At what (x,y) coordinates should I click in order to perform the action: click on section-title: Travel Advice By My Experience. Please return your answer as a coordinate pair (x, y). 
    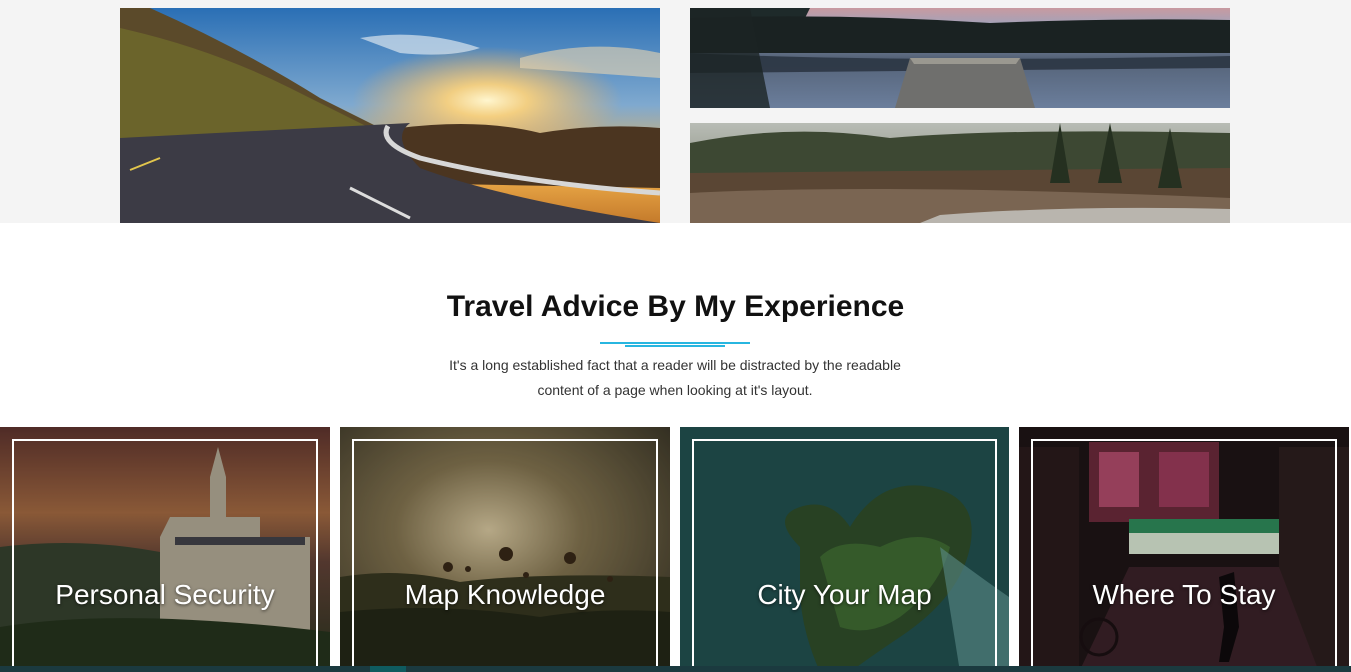
    Looking at the image, I should click on (675, 306).